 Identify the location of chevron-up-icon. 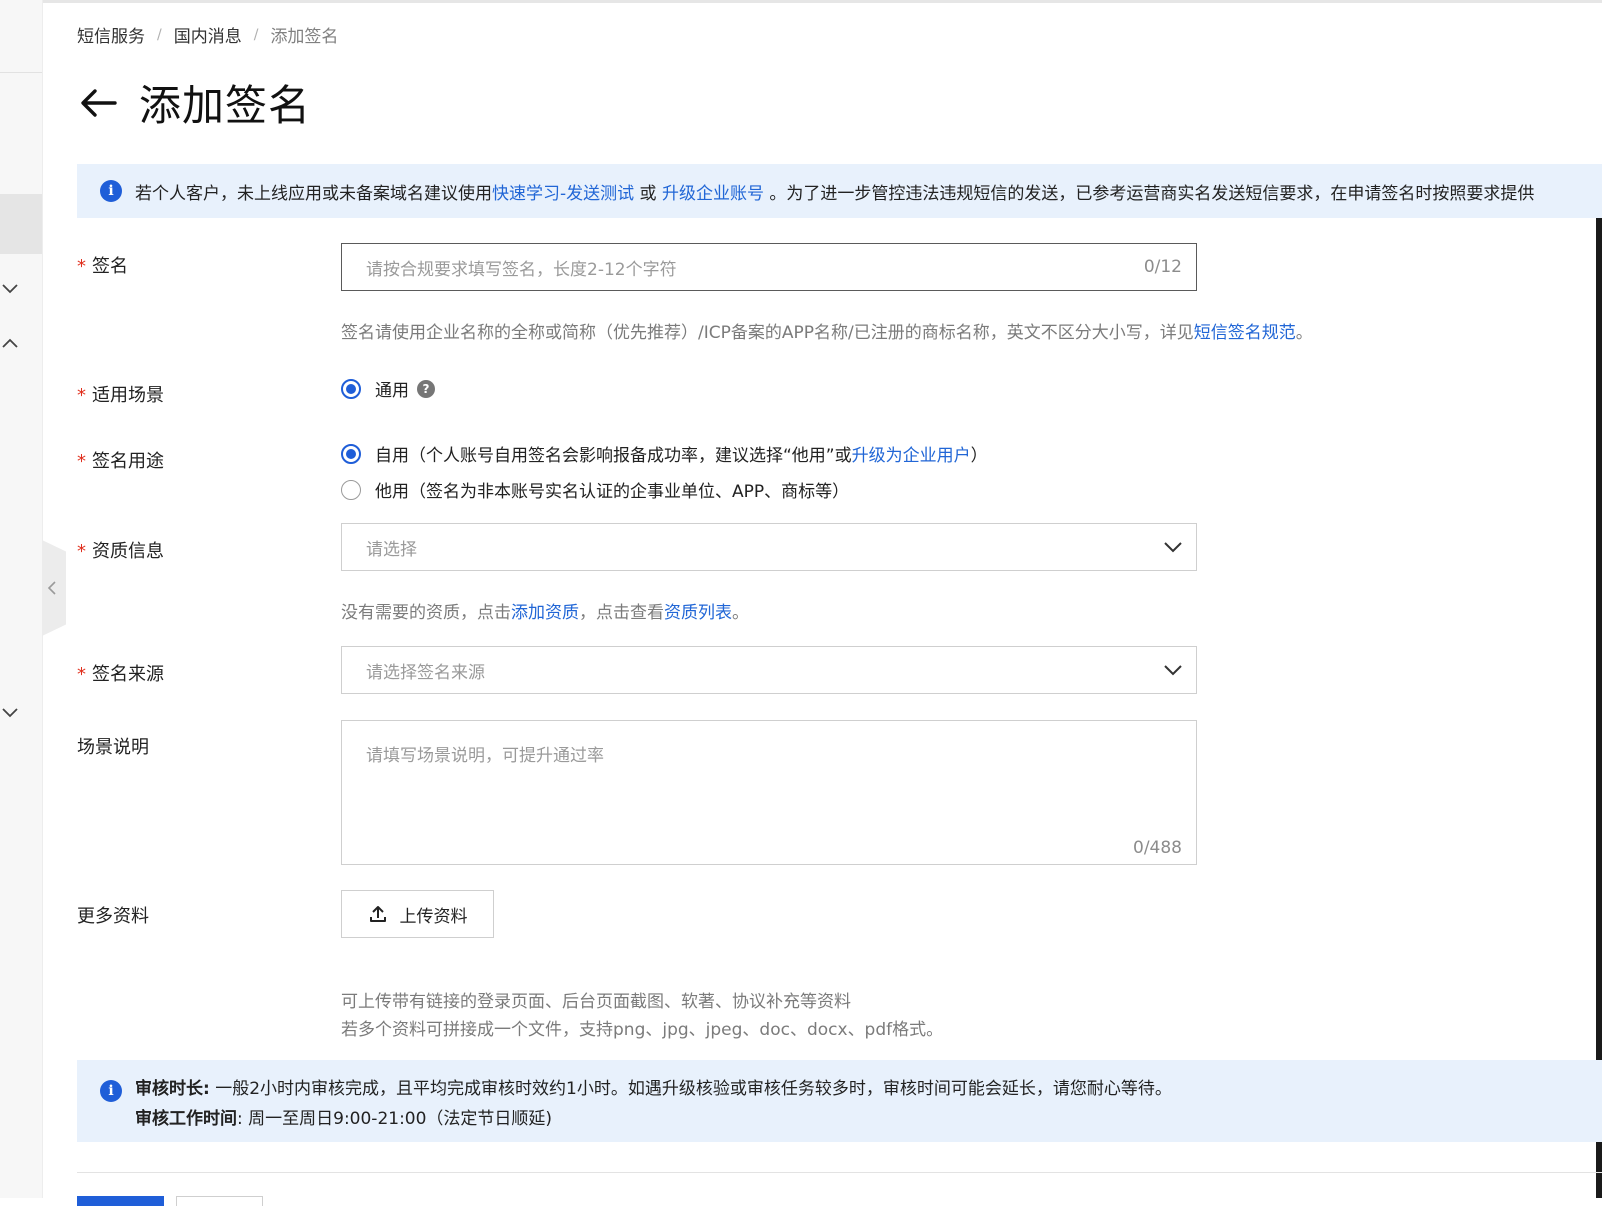
(10, 344).